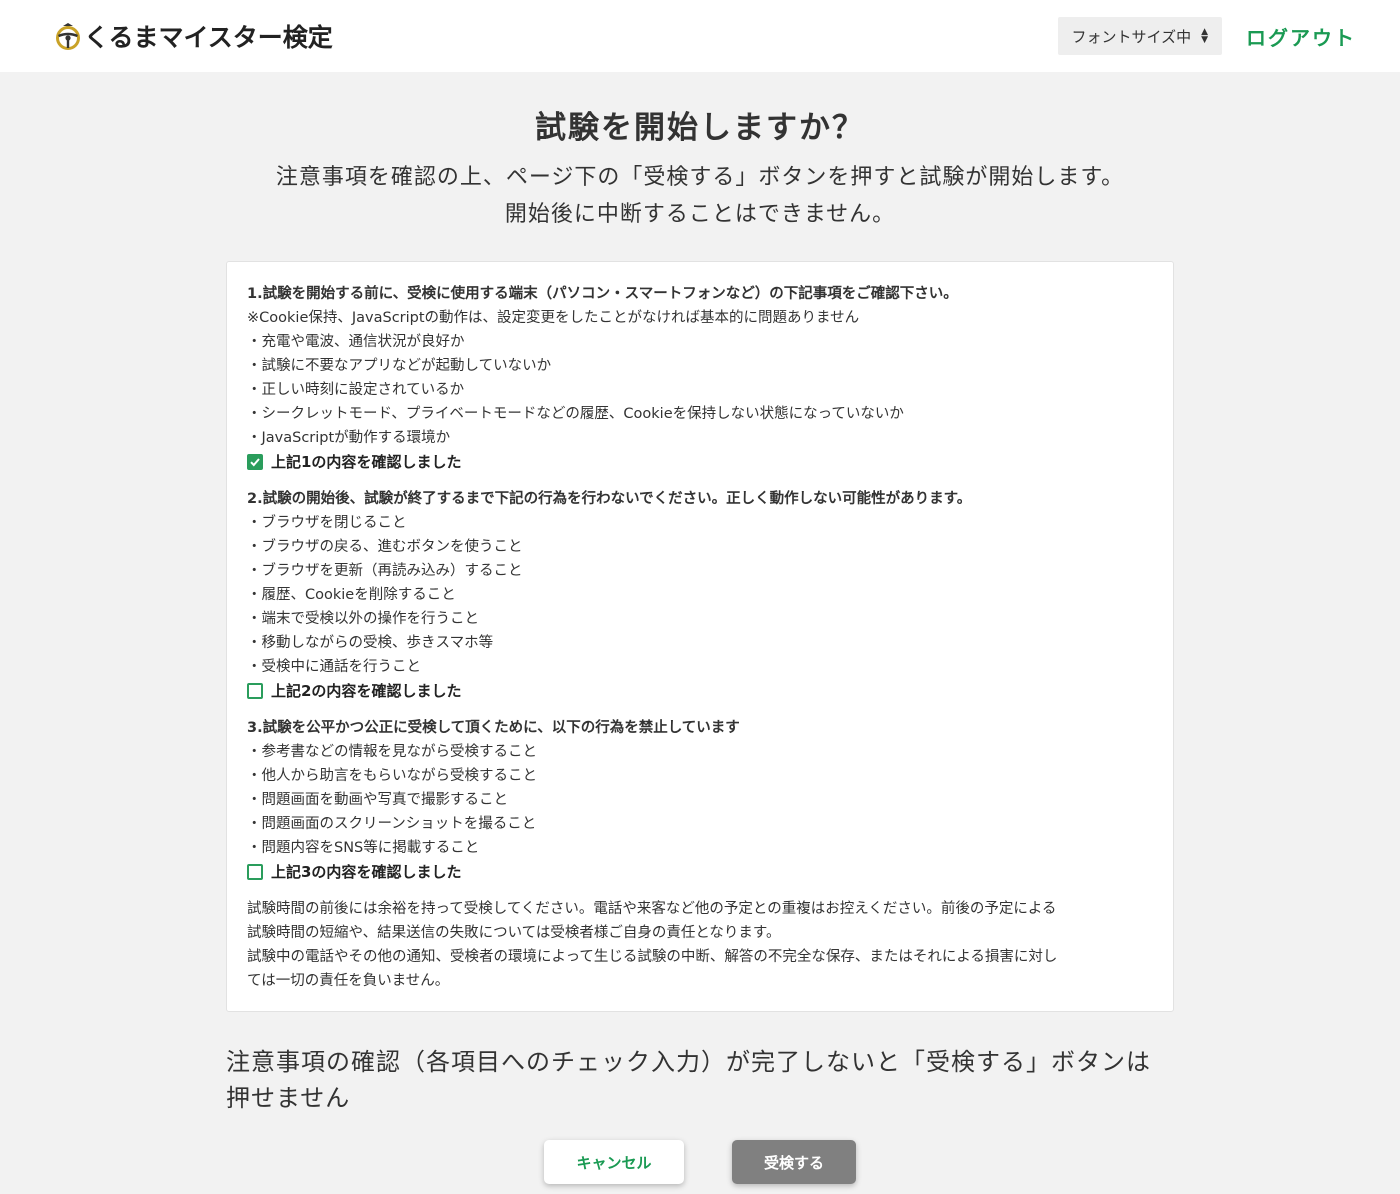 The width and height of the screenshot is (1400, 1194). Describe the element at coordinates (614, 1162) in the screenshot. I see `cancel-button: キャンセル` at that location.